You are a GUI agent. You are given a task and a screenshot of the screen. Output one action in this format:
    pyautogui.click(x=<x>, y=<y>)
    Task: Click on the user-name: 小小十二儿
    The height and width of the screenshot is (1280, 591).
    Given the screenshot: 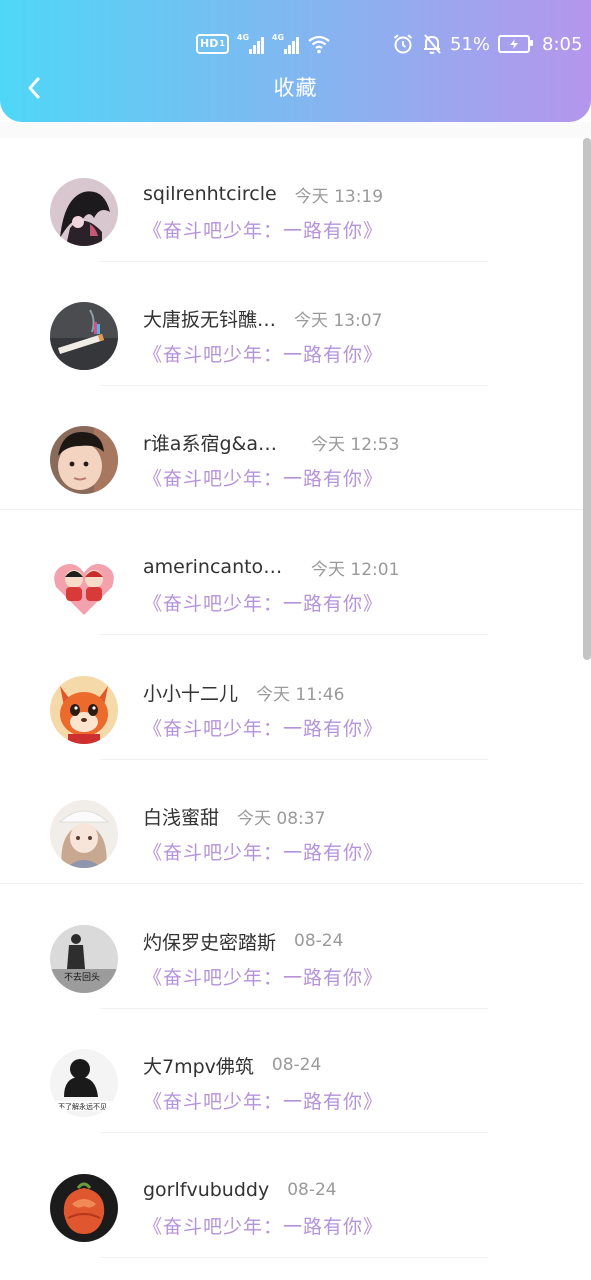 What is the action you would take?
    pyautogui.click(x=191, y=693)
    